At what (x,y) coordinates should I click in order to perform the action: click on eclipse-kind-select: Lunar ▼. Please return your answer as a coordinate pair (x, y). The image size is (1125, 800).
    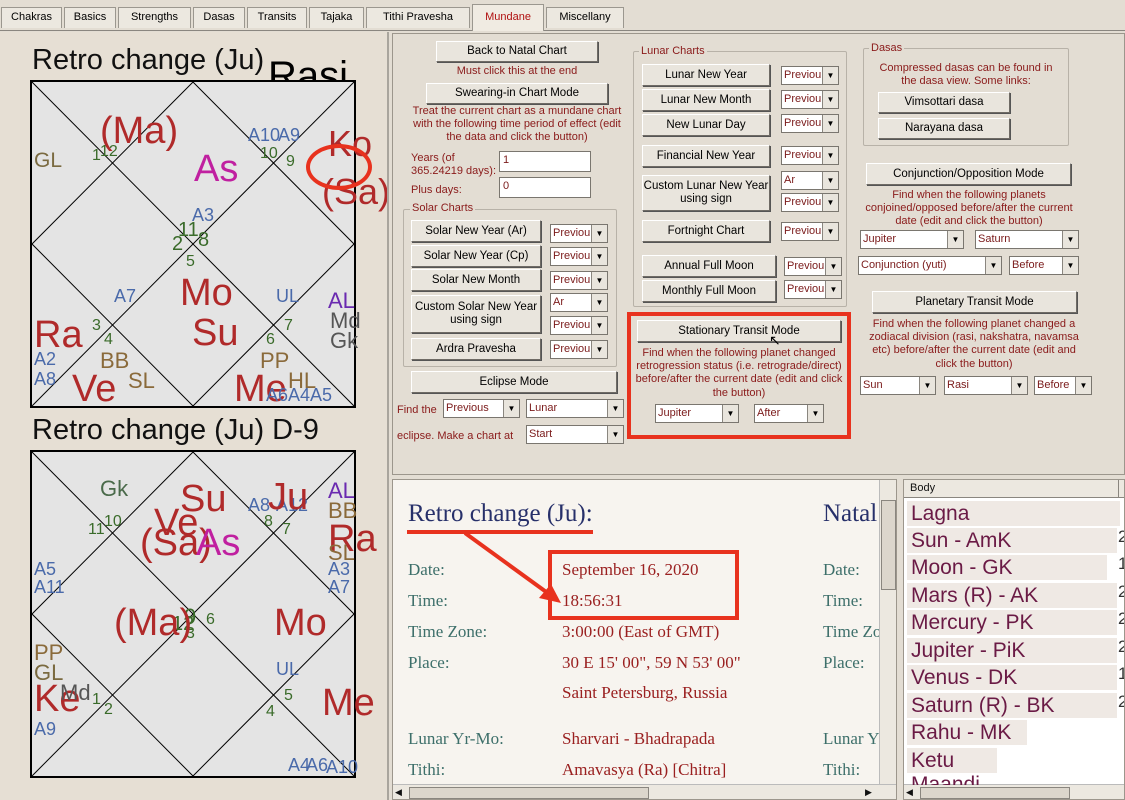
    Looking at the image, I should click on (575, 408).